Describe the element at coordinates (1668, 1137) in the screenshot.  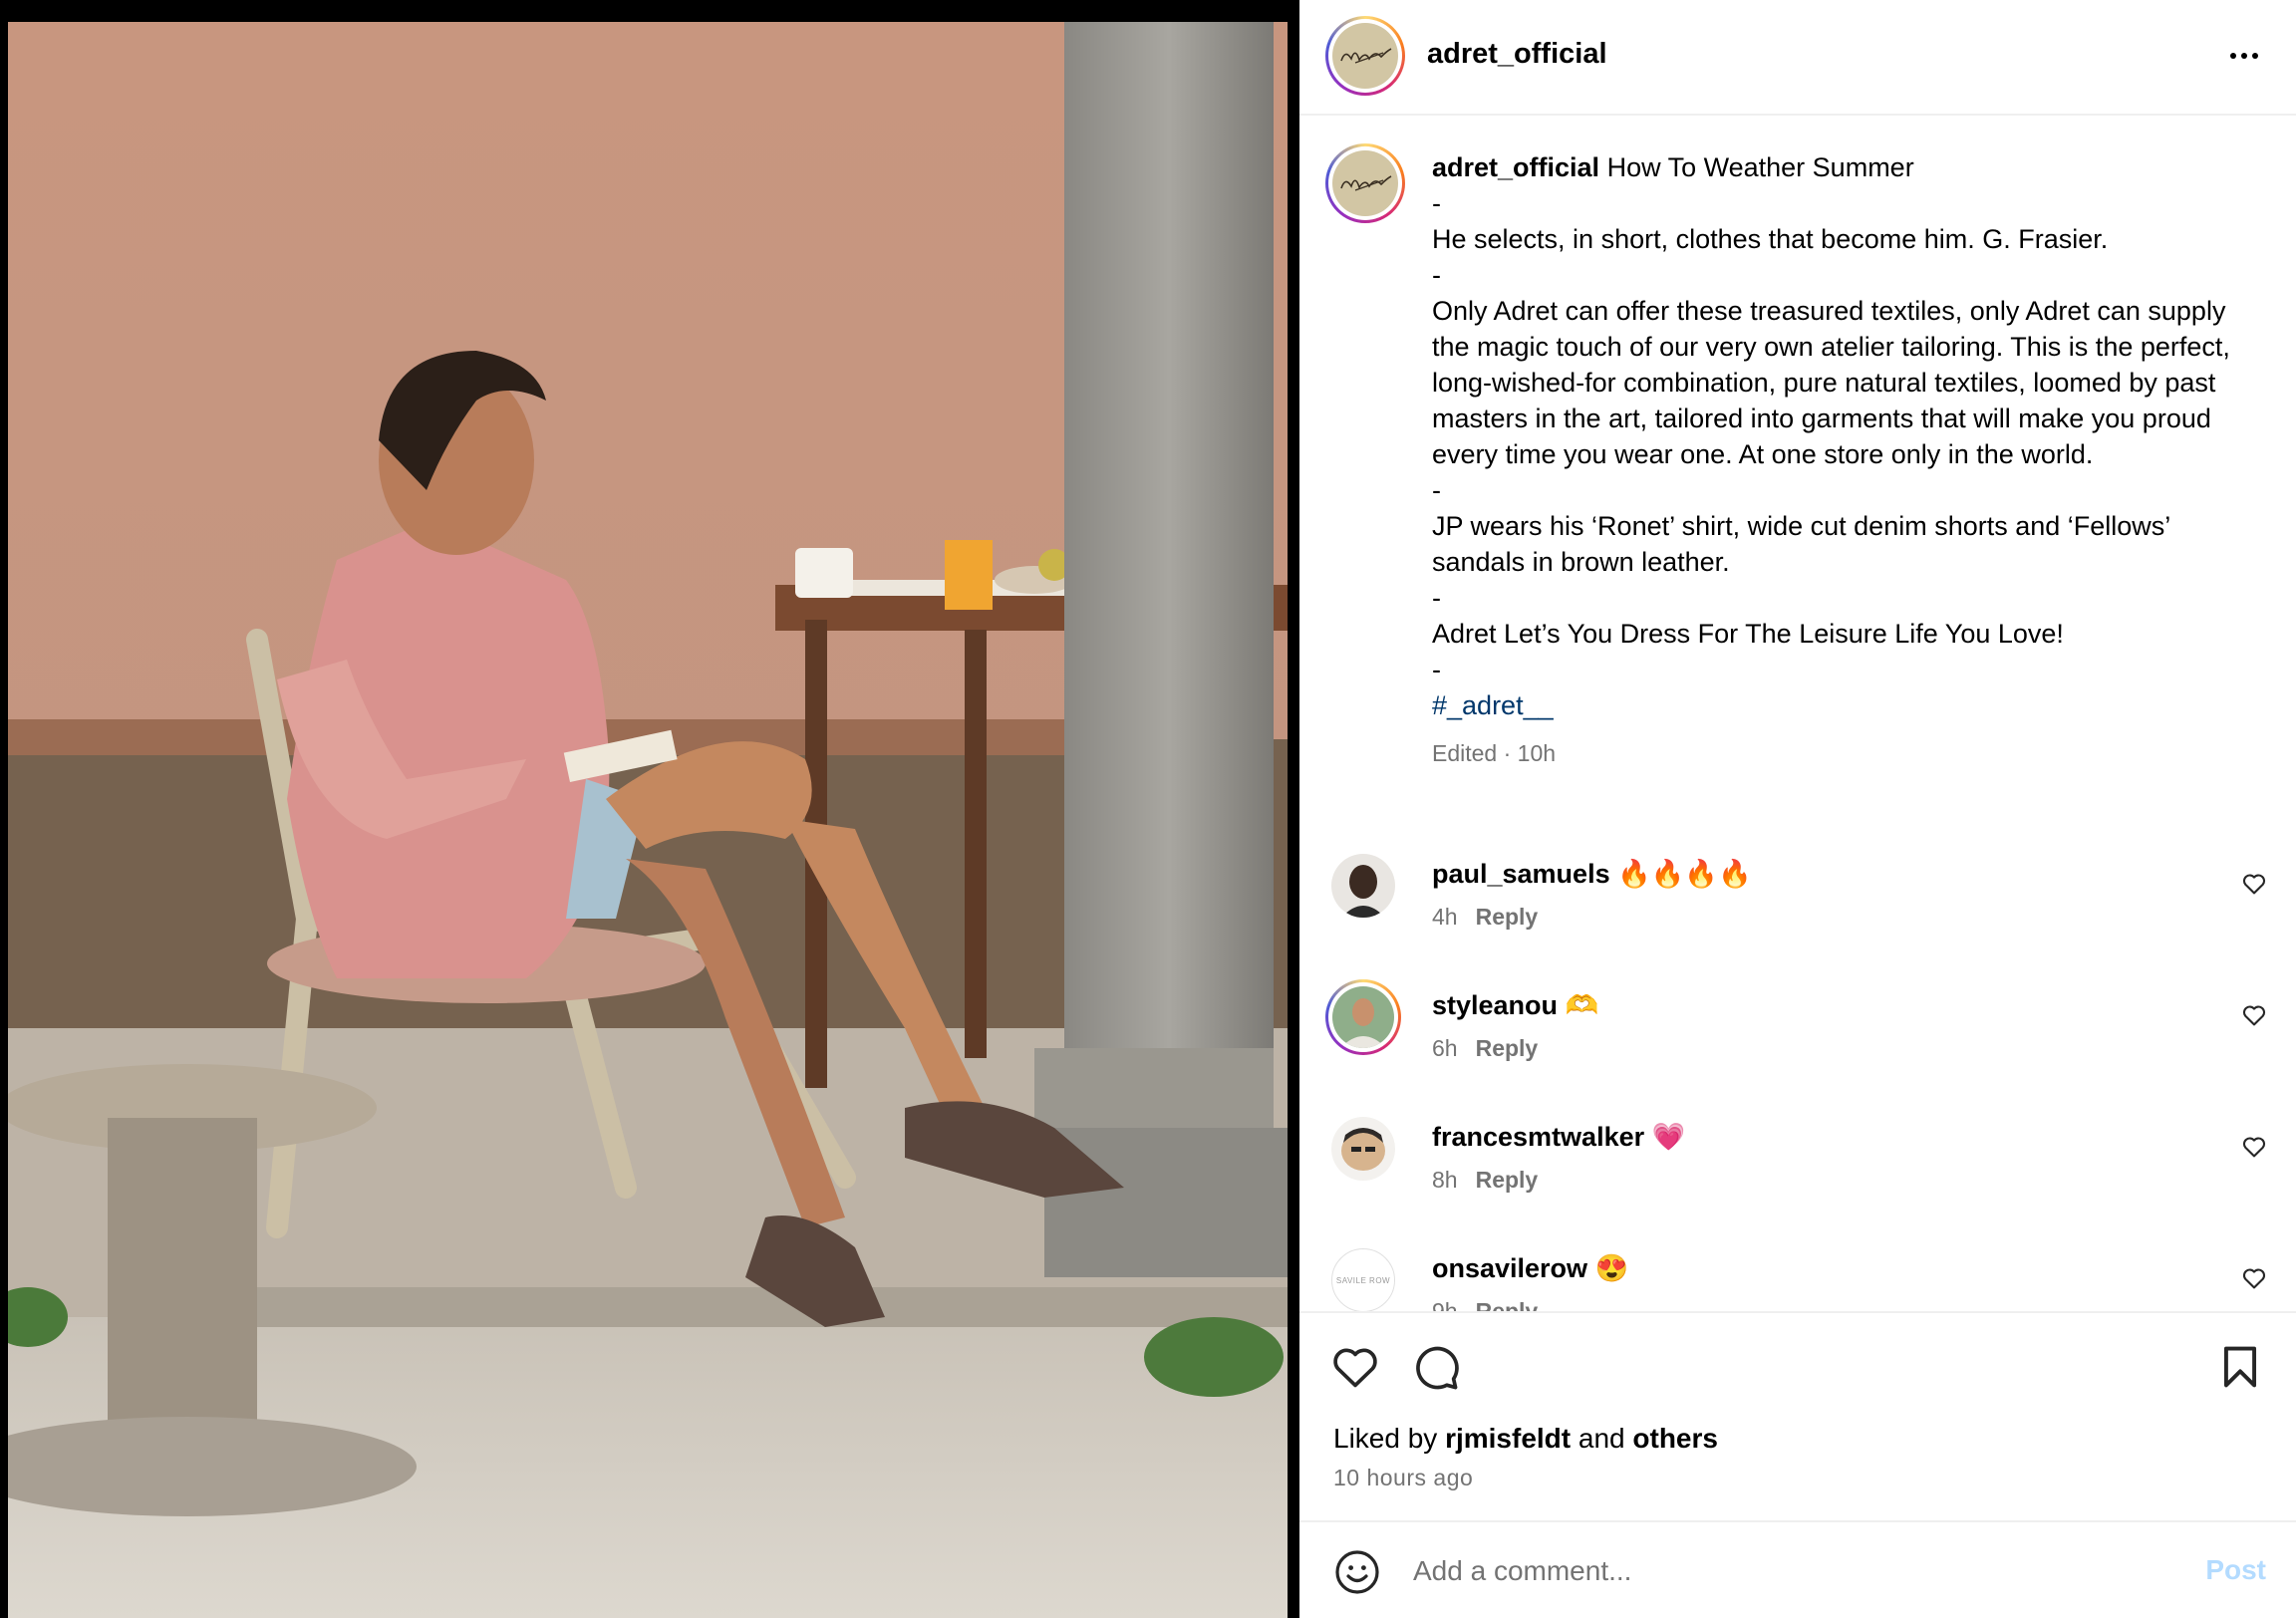
I see `comment-text: 💗` at that location.